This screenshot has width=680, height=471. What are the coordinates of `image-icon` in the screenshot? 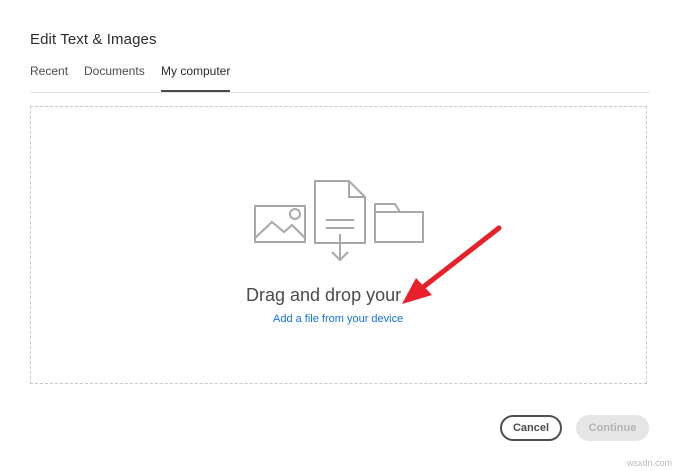 It's located at (280, 224).